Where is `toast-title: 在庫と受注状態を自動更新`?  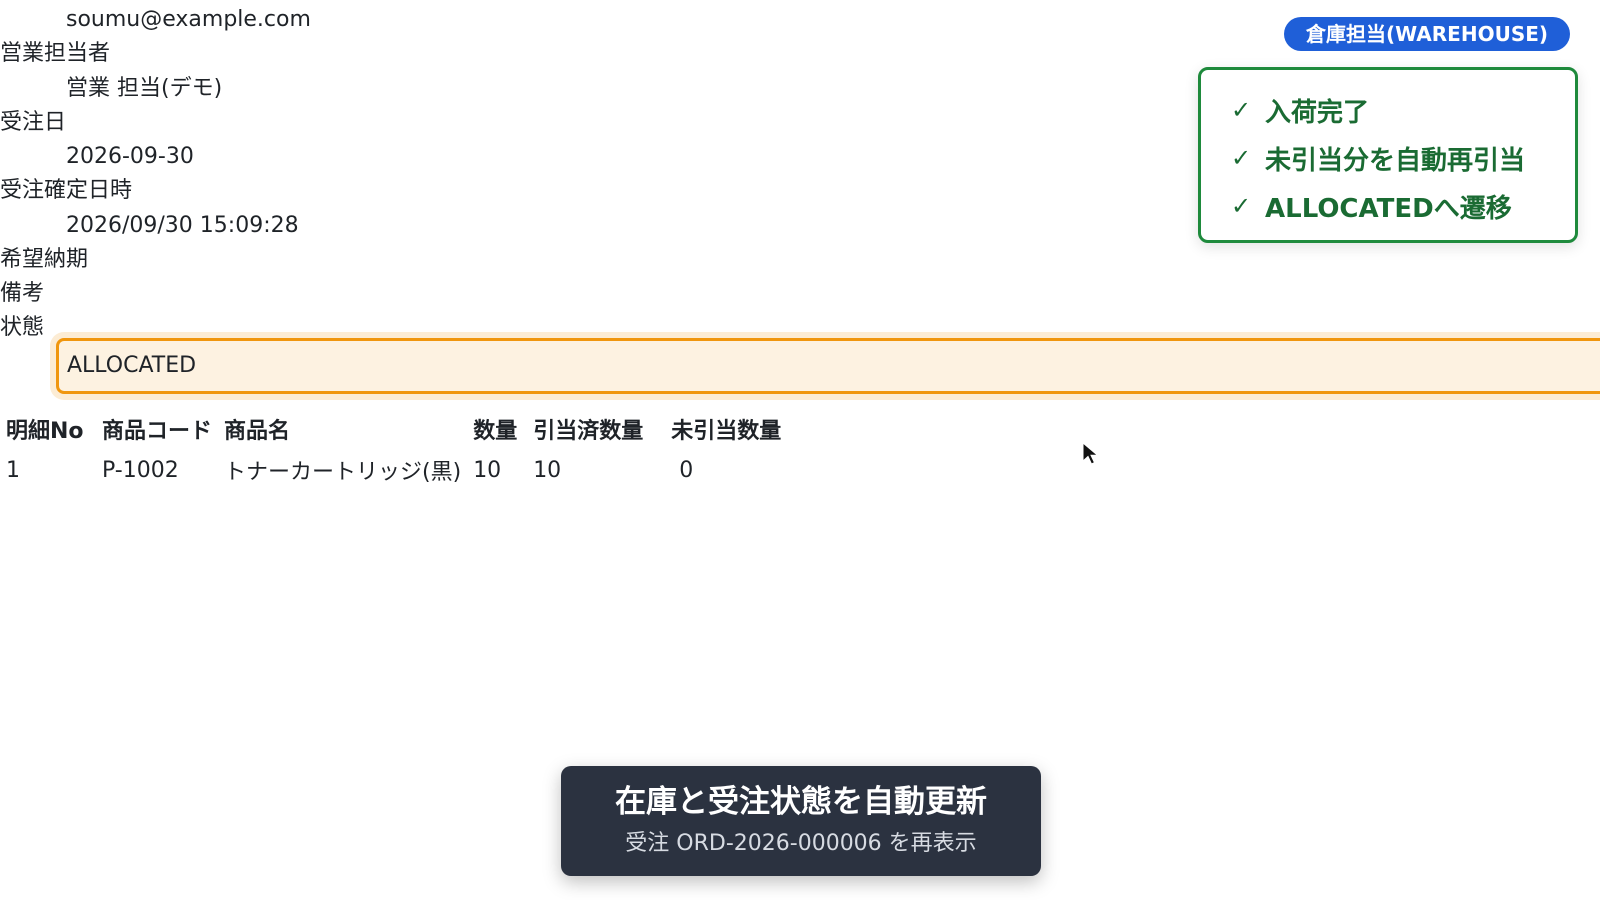
toast-title: 在庫と受注状態を自動更新 is located at coordinates (801, 802).